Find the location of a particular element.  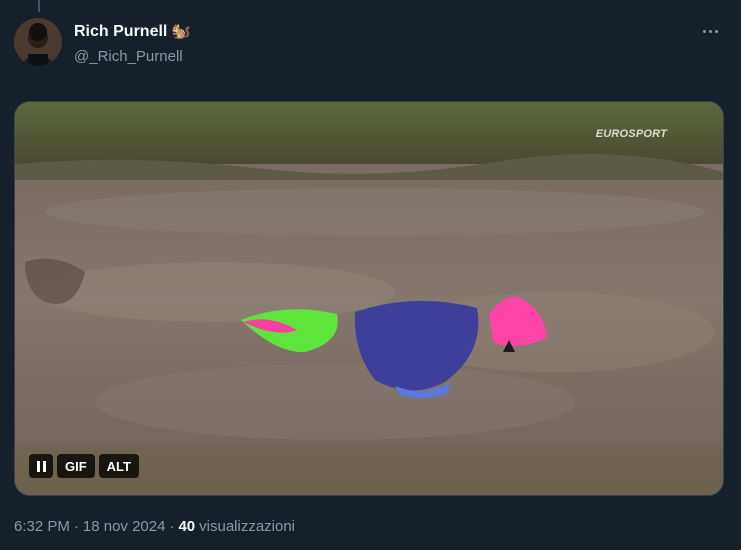

avatar-image is located at coordinates (38, 42).